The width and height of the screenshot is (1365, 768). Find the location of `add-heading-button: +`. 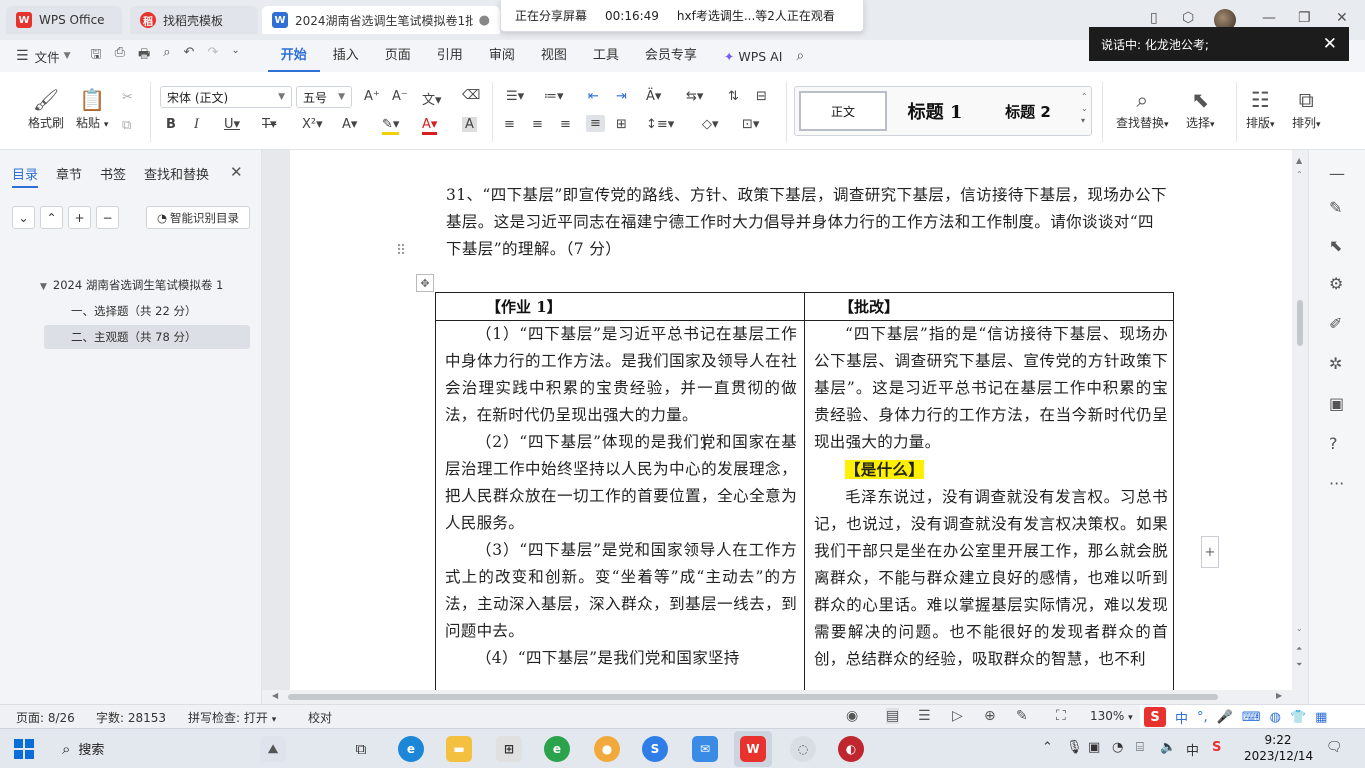

add-heading-button: + is located at coordinates (79, 217).